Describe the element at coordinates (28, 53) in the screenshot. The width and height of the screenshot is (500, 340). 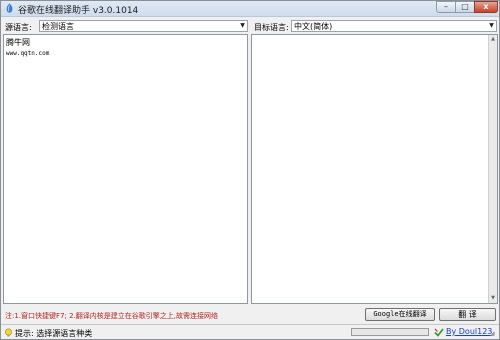
I see `source-text-line-2: www.qqtn.com` at that location.